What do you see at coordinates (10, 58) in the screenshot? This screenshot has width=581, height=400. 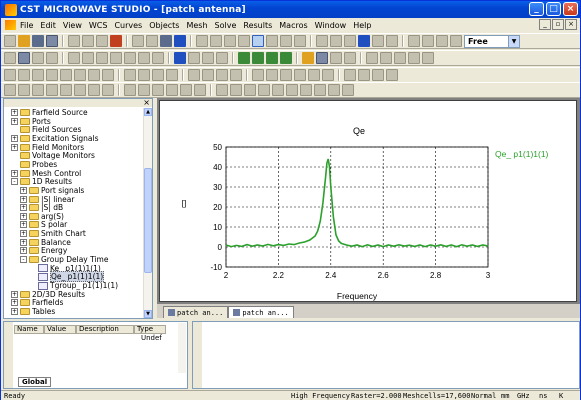 I see `edit-icon` at bounding box center [10, 58].